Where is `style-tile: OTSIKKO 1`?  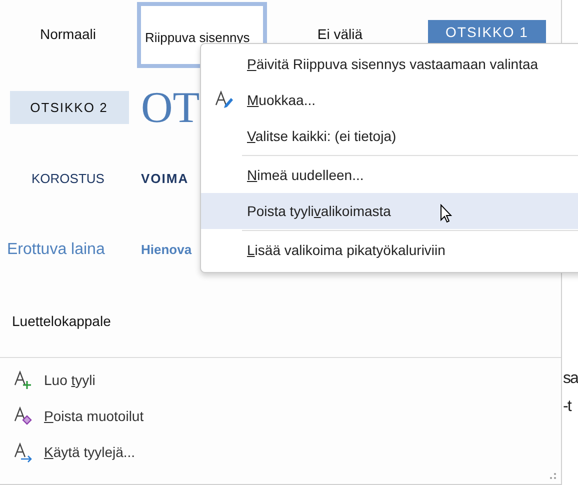
style-tile: OTSIKKO 1 is located at coordinates (487, 32).